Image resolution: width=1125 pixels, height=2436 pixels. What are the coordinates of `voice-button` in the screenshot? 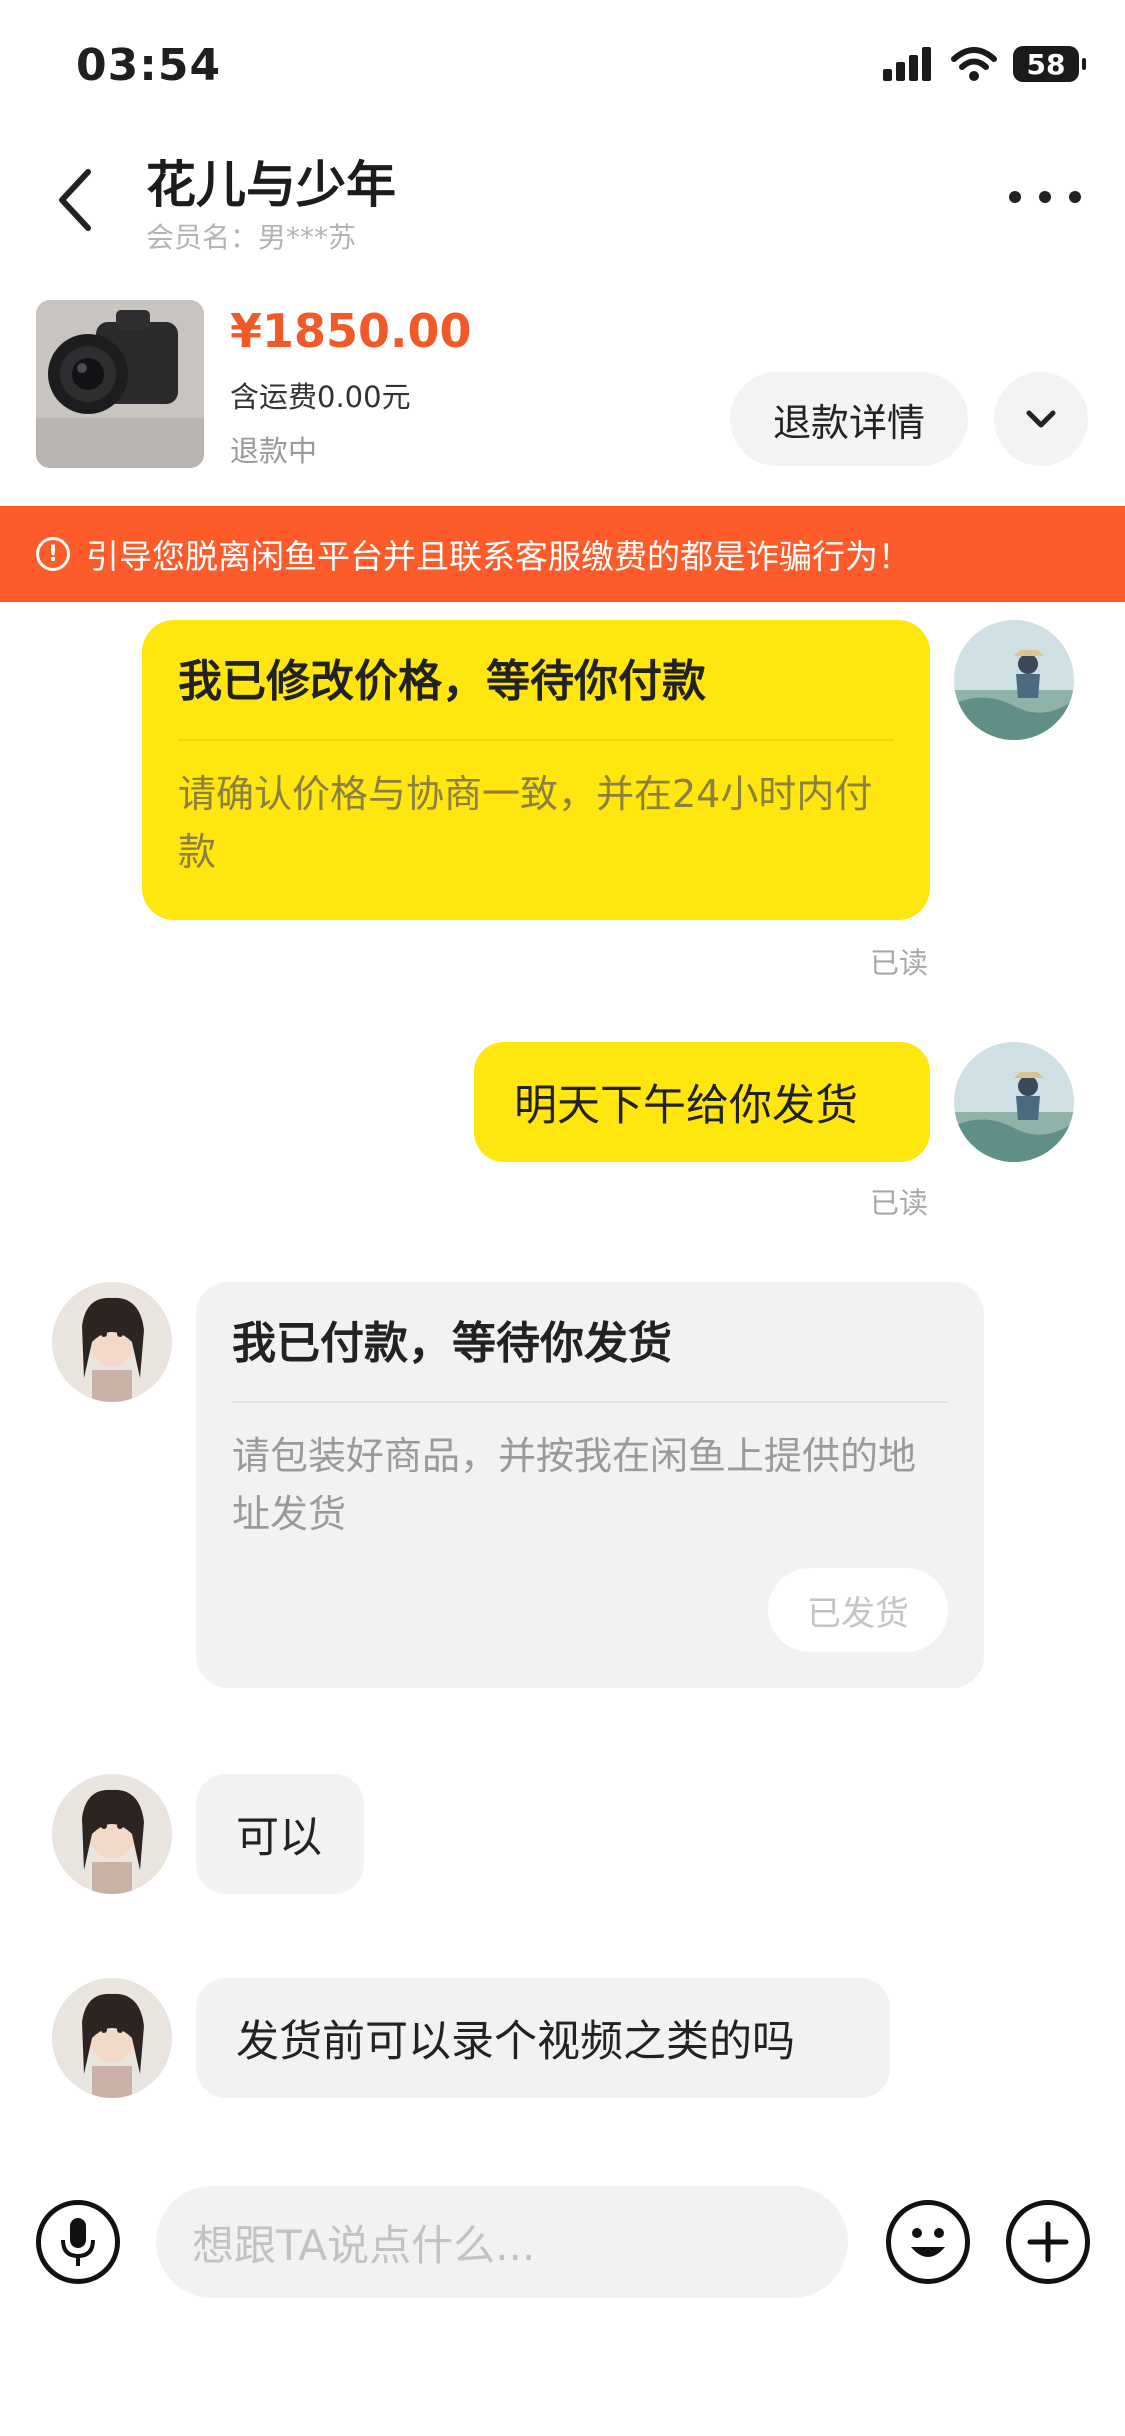 It's located at (78, 2242).